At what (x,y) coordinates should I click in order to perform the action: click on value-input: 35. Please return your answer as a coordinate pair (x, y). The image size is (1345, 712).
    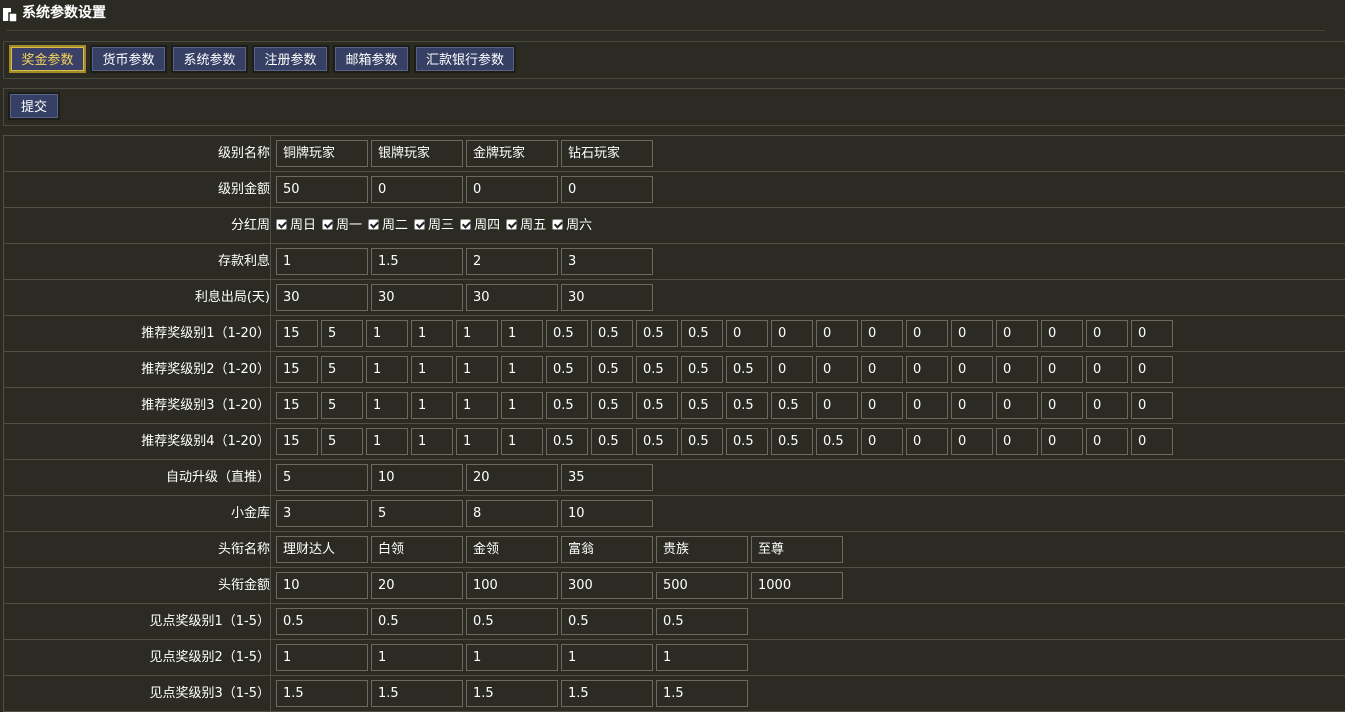
    Looking at the image, I should click on (607, 477).